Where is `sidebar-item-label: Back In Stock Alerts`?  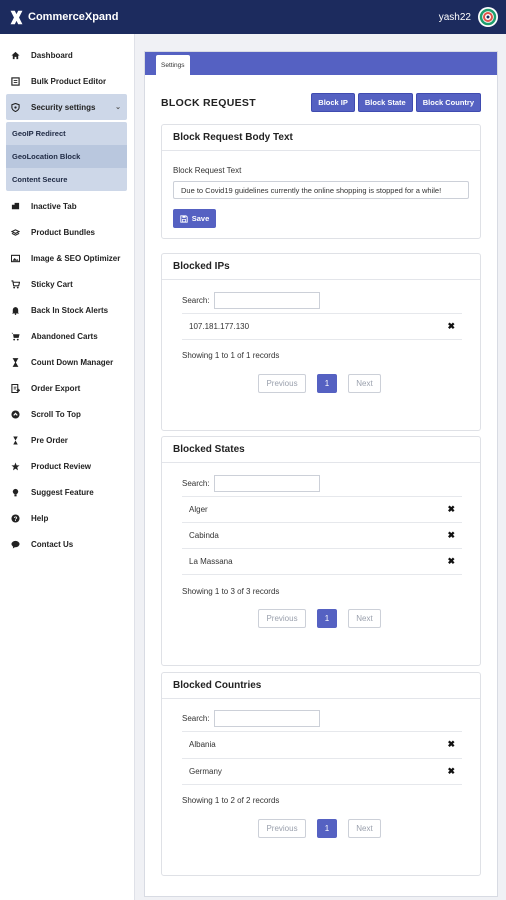
sidebar-item-label: Back In Stock Alerts is located at coordinates (70, 310).